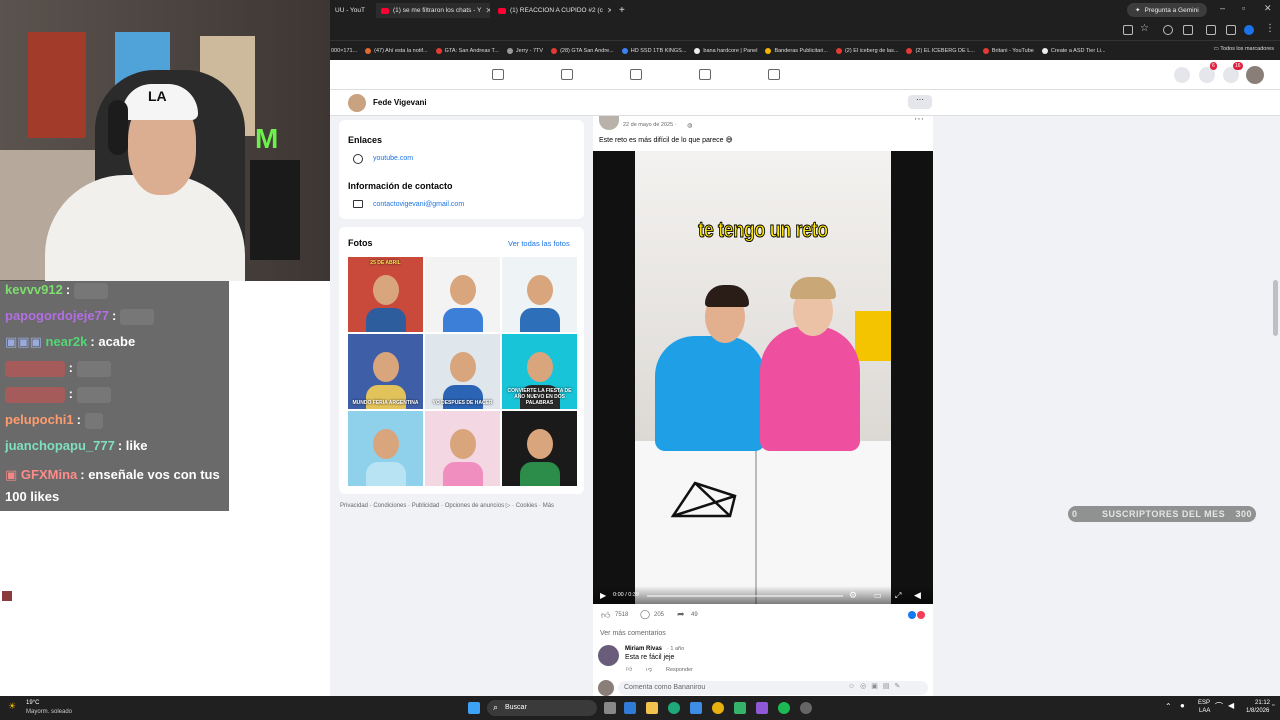 The width and height of the screenshot is (1280, 720). What do you see at coordinates (498, 74) in the screenshot?
I see `home-icon` at bounding box center [498, 74].